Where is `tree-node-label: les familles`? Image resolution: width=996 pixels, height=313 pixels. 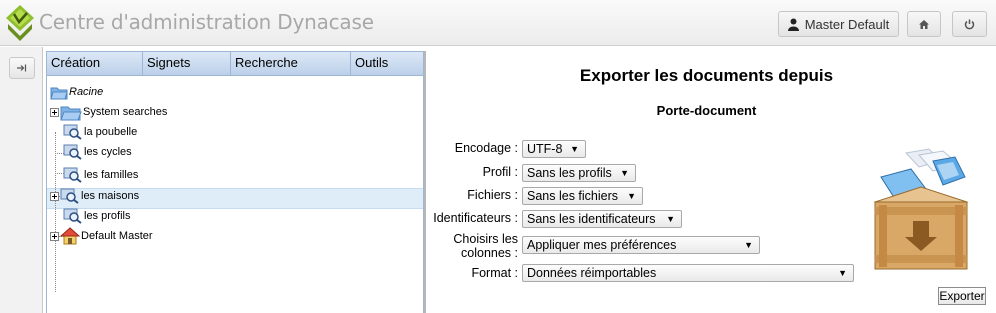
tree-node-label: les familles is located at coordinates (111, 175).